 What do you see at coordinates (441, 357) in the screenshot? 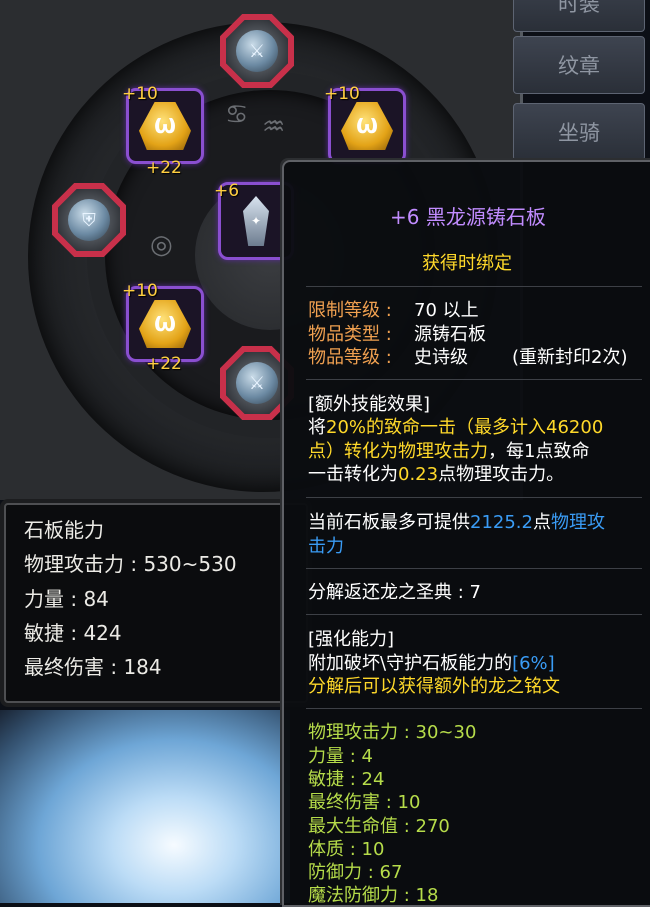
I see `grade-value: 史诗级` at bounding box center [441, 357].